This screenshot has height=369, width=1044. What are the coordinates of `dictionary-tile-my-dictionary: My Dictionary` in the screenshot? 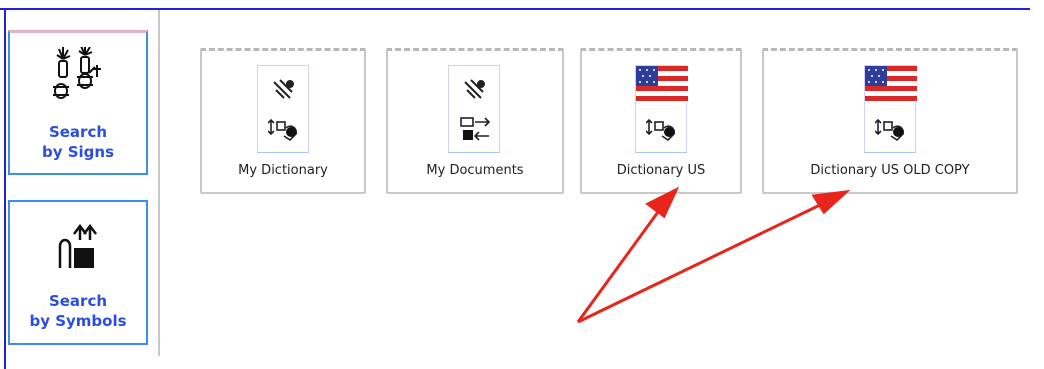 It's located at (283, 121).